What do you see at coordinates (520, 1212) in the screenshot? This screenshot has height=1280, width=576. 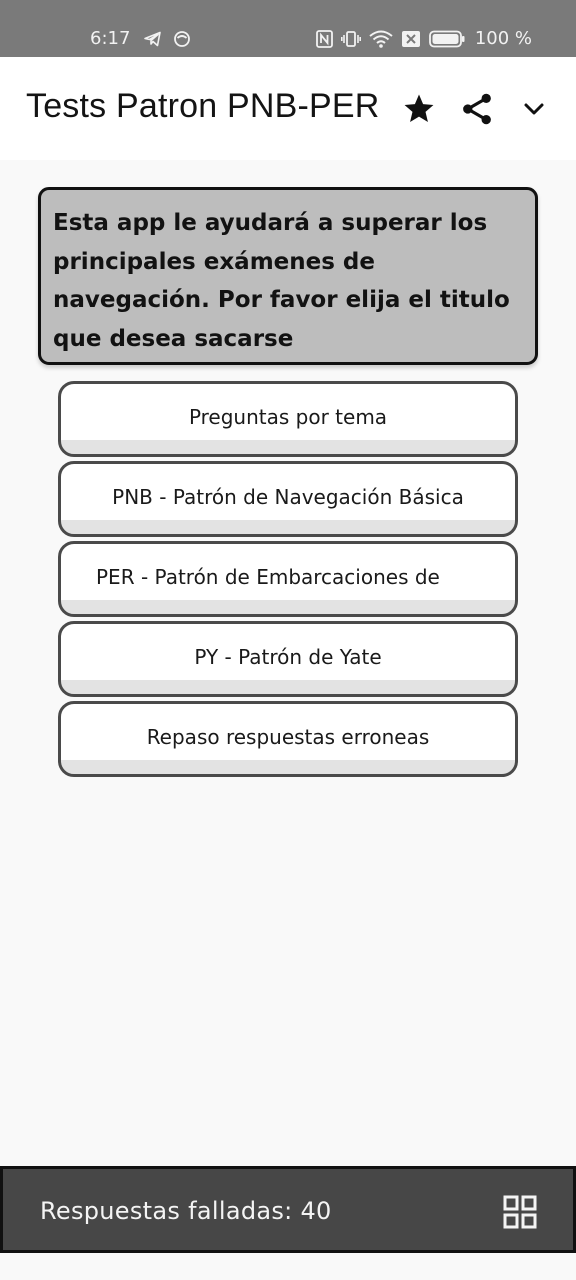 I see `grid-icon` at bounding box center [520, 1212].